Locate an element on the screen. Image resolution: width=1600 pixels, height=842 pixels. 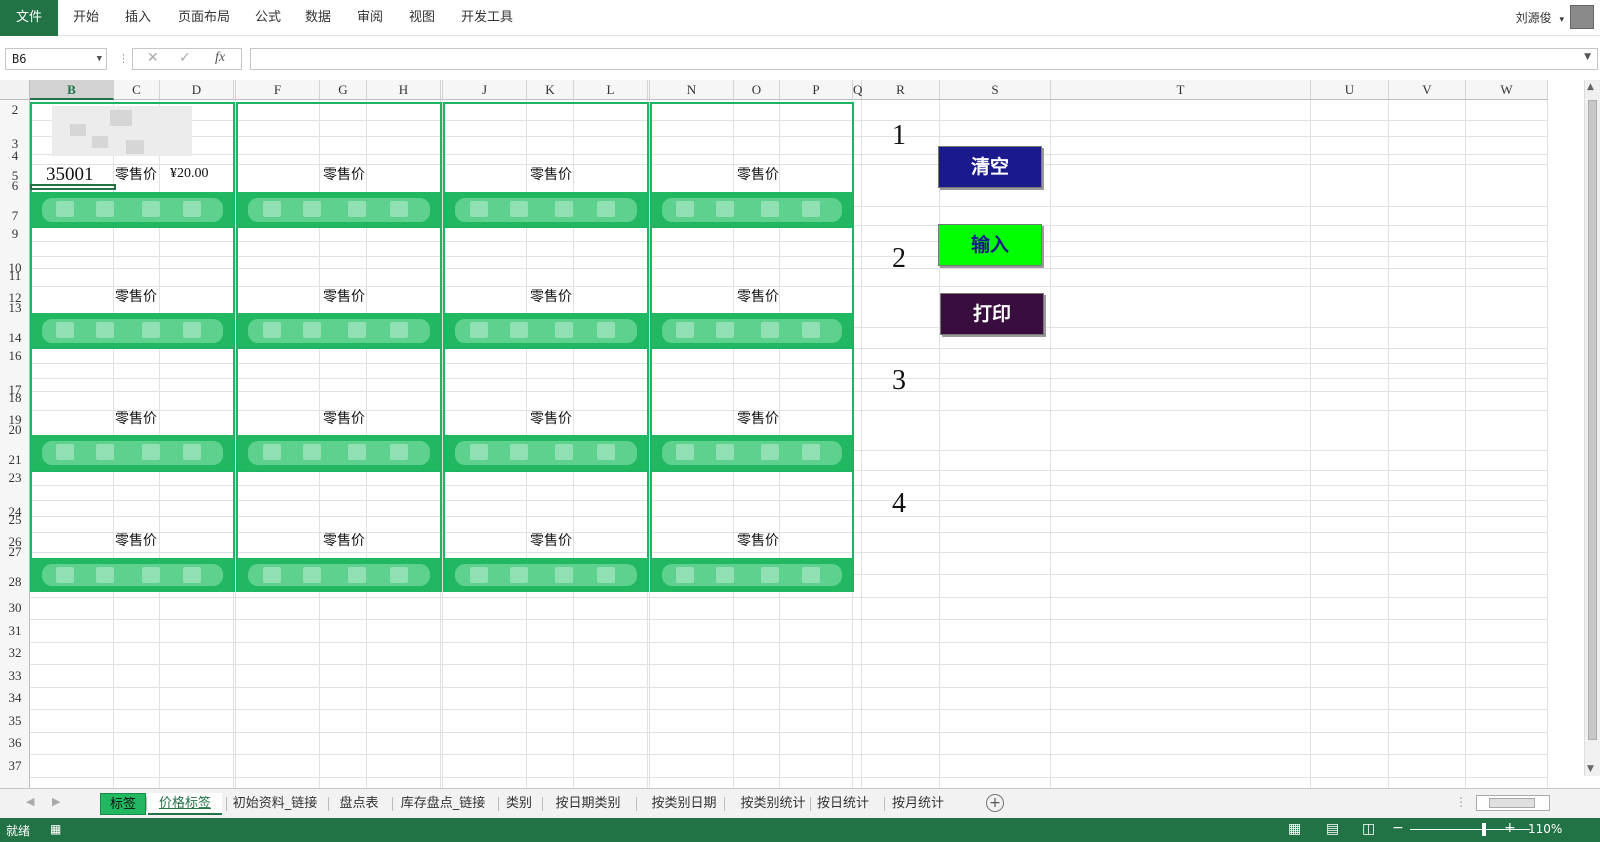
scroll-down-icon: ▼ is located at coordinates (1590, 769).